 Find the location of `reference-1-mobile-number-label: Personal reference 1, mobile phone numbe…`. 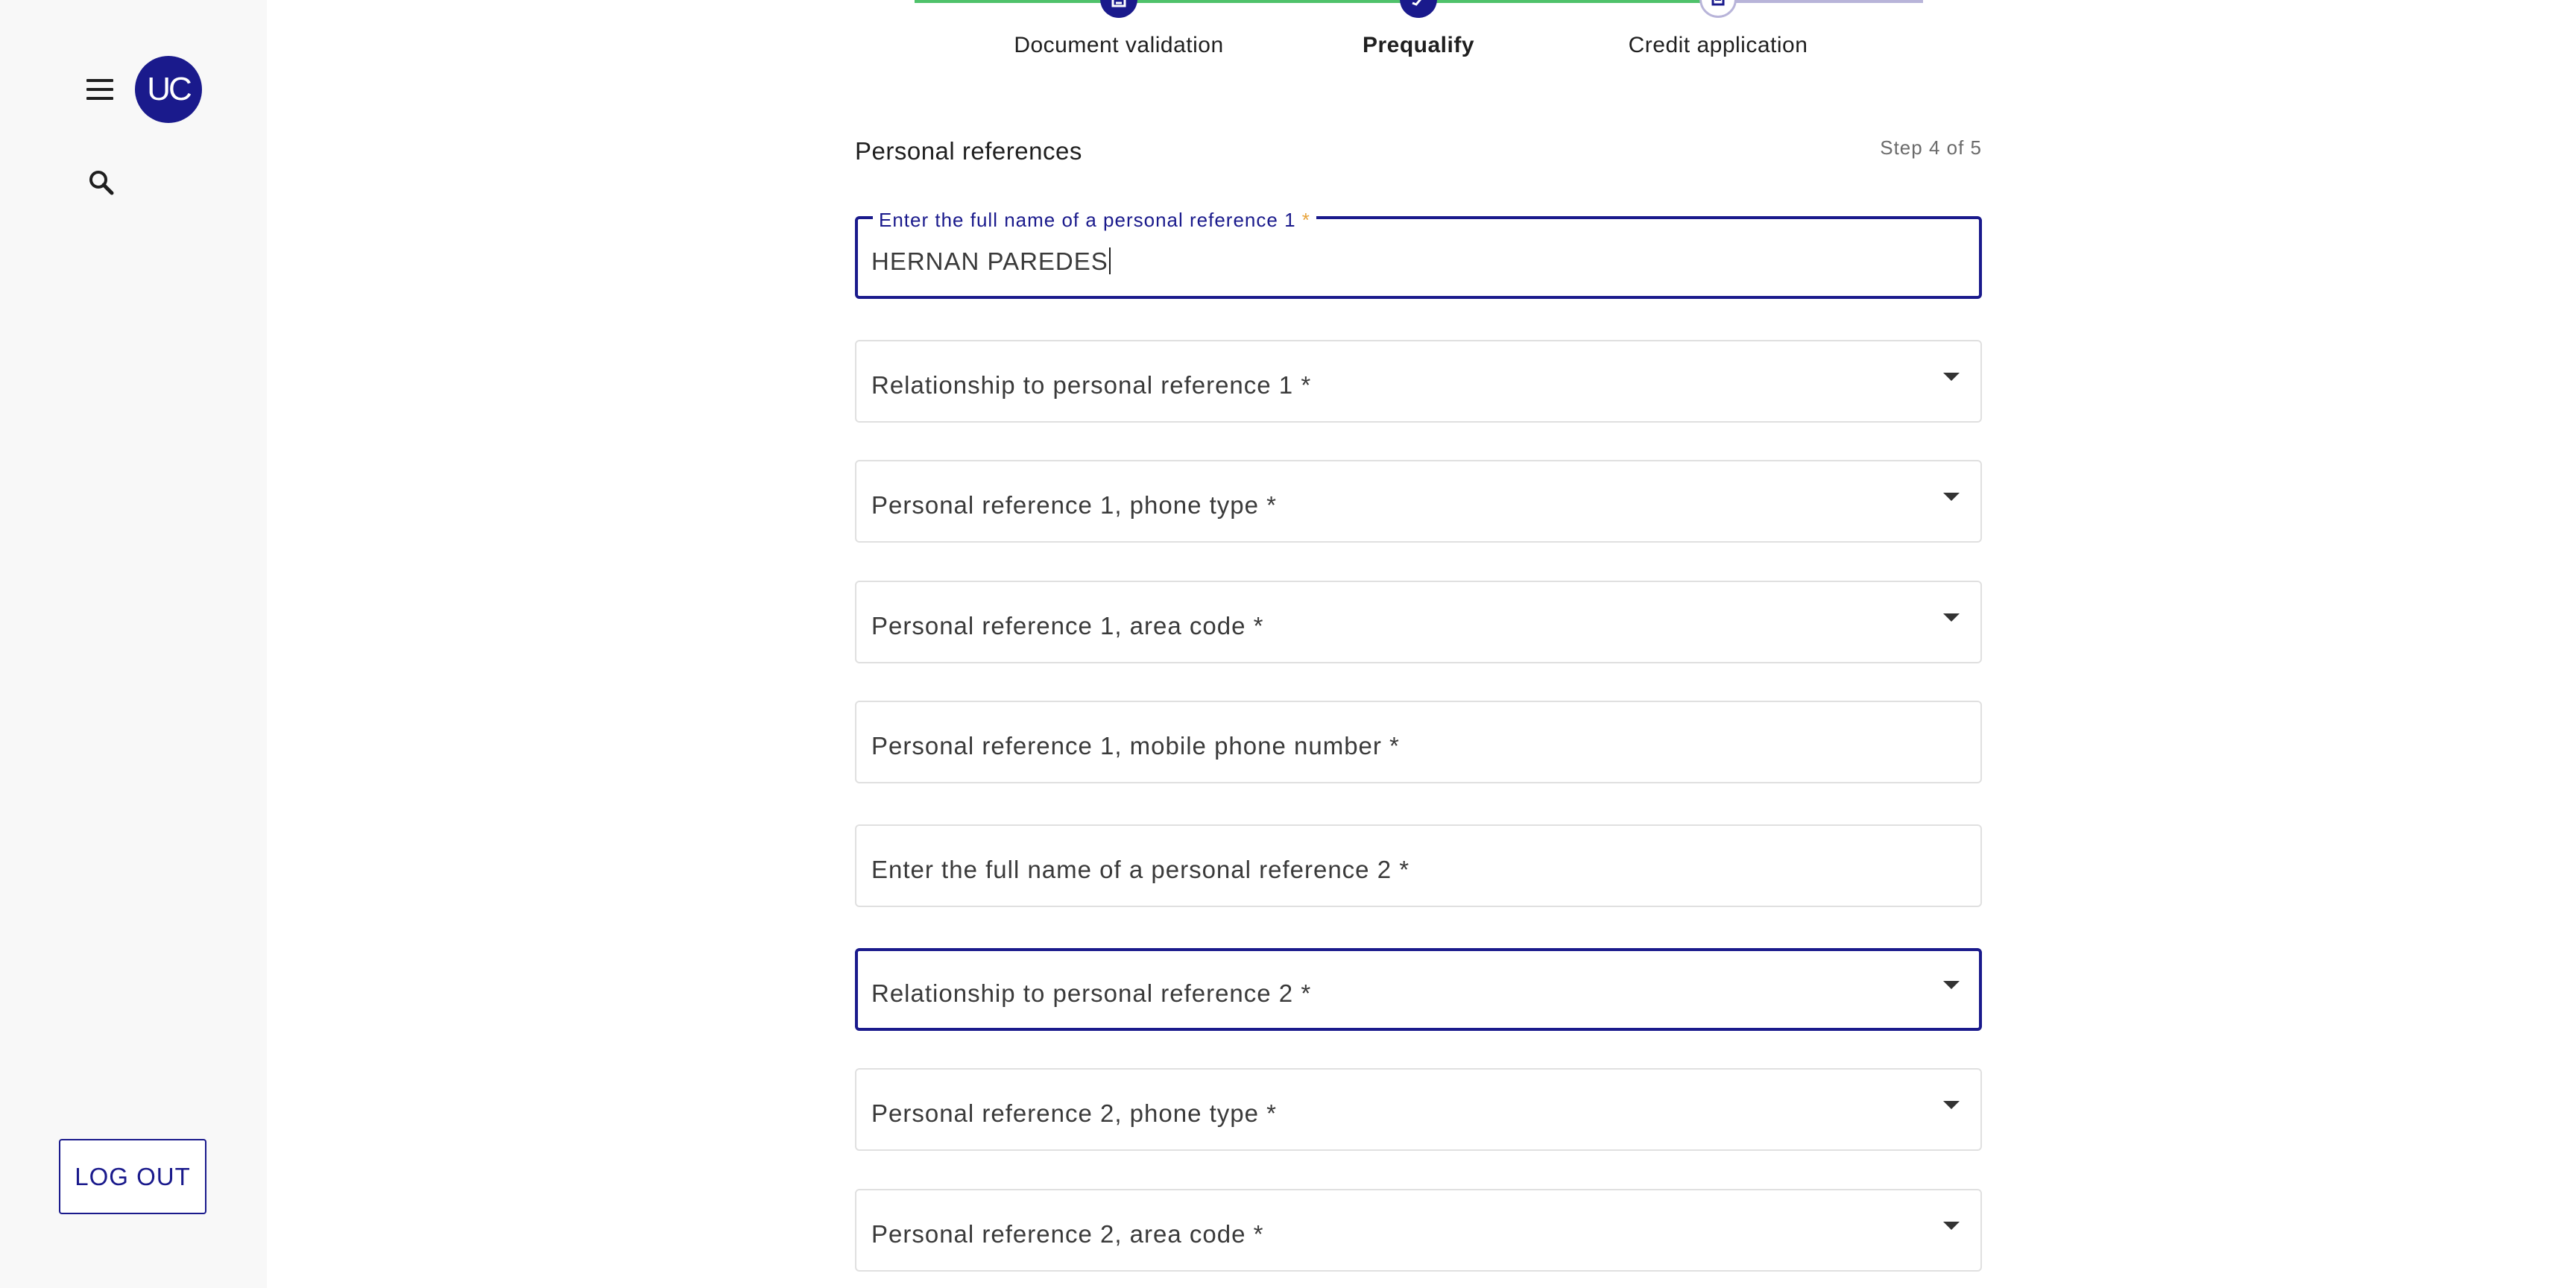

reference-1-mobile-number-label: Personal reference 1, mobile phone numbe… is located at coordinates (1135, 746).